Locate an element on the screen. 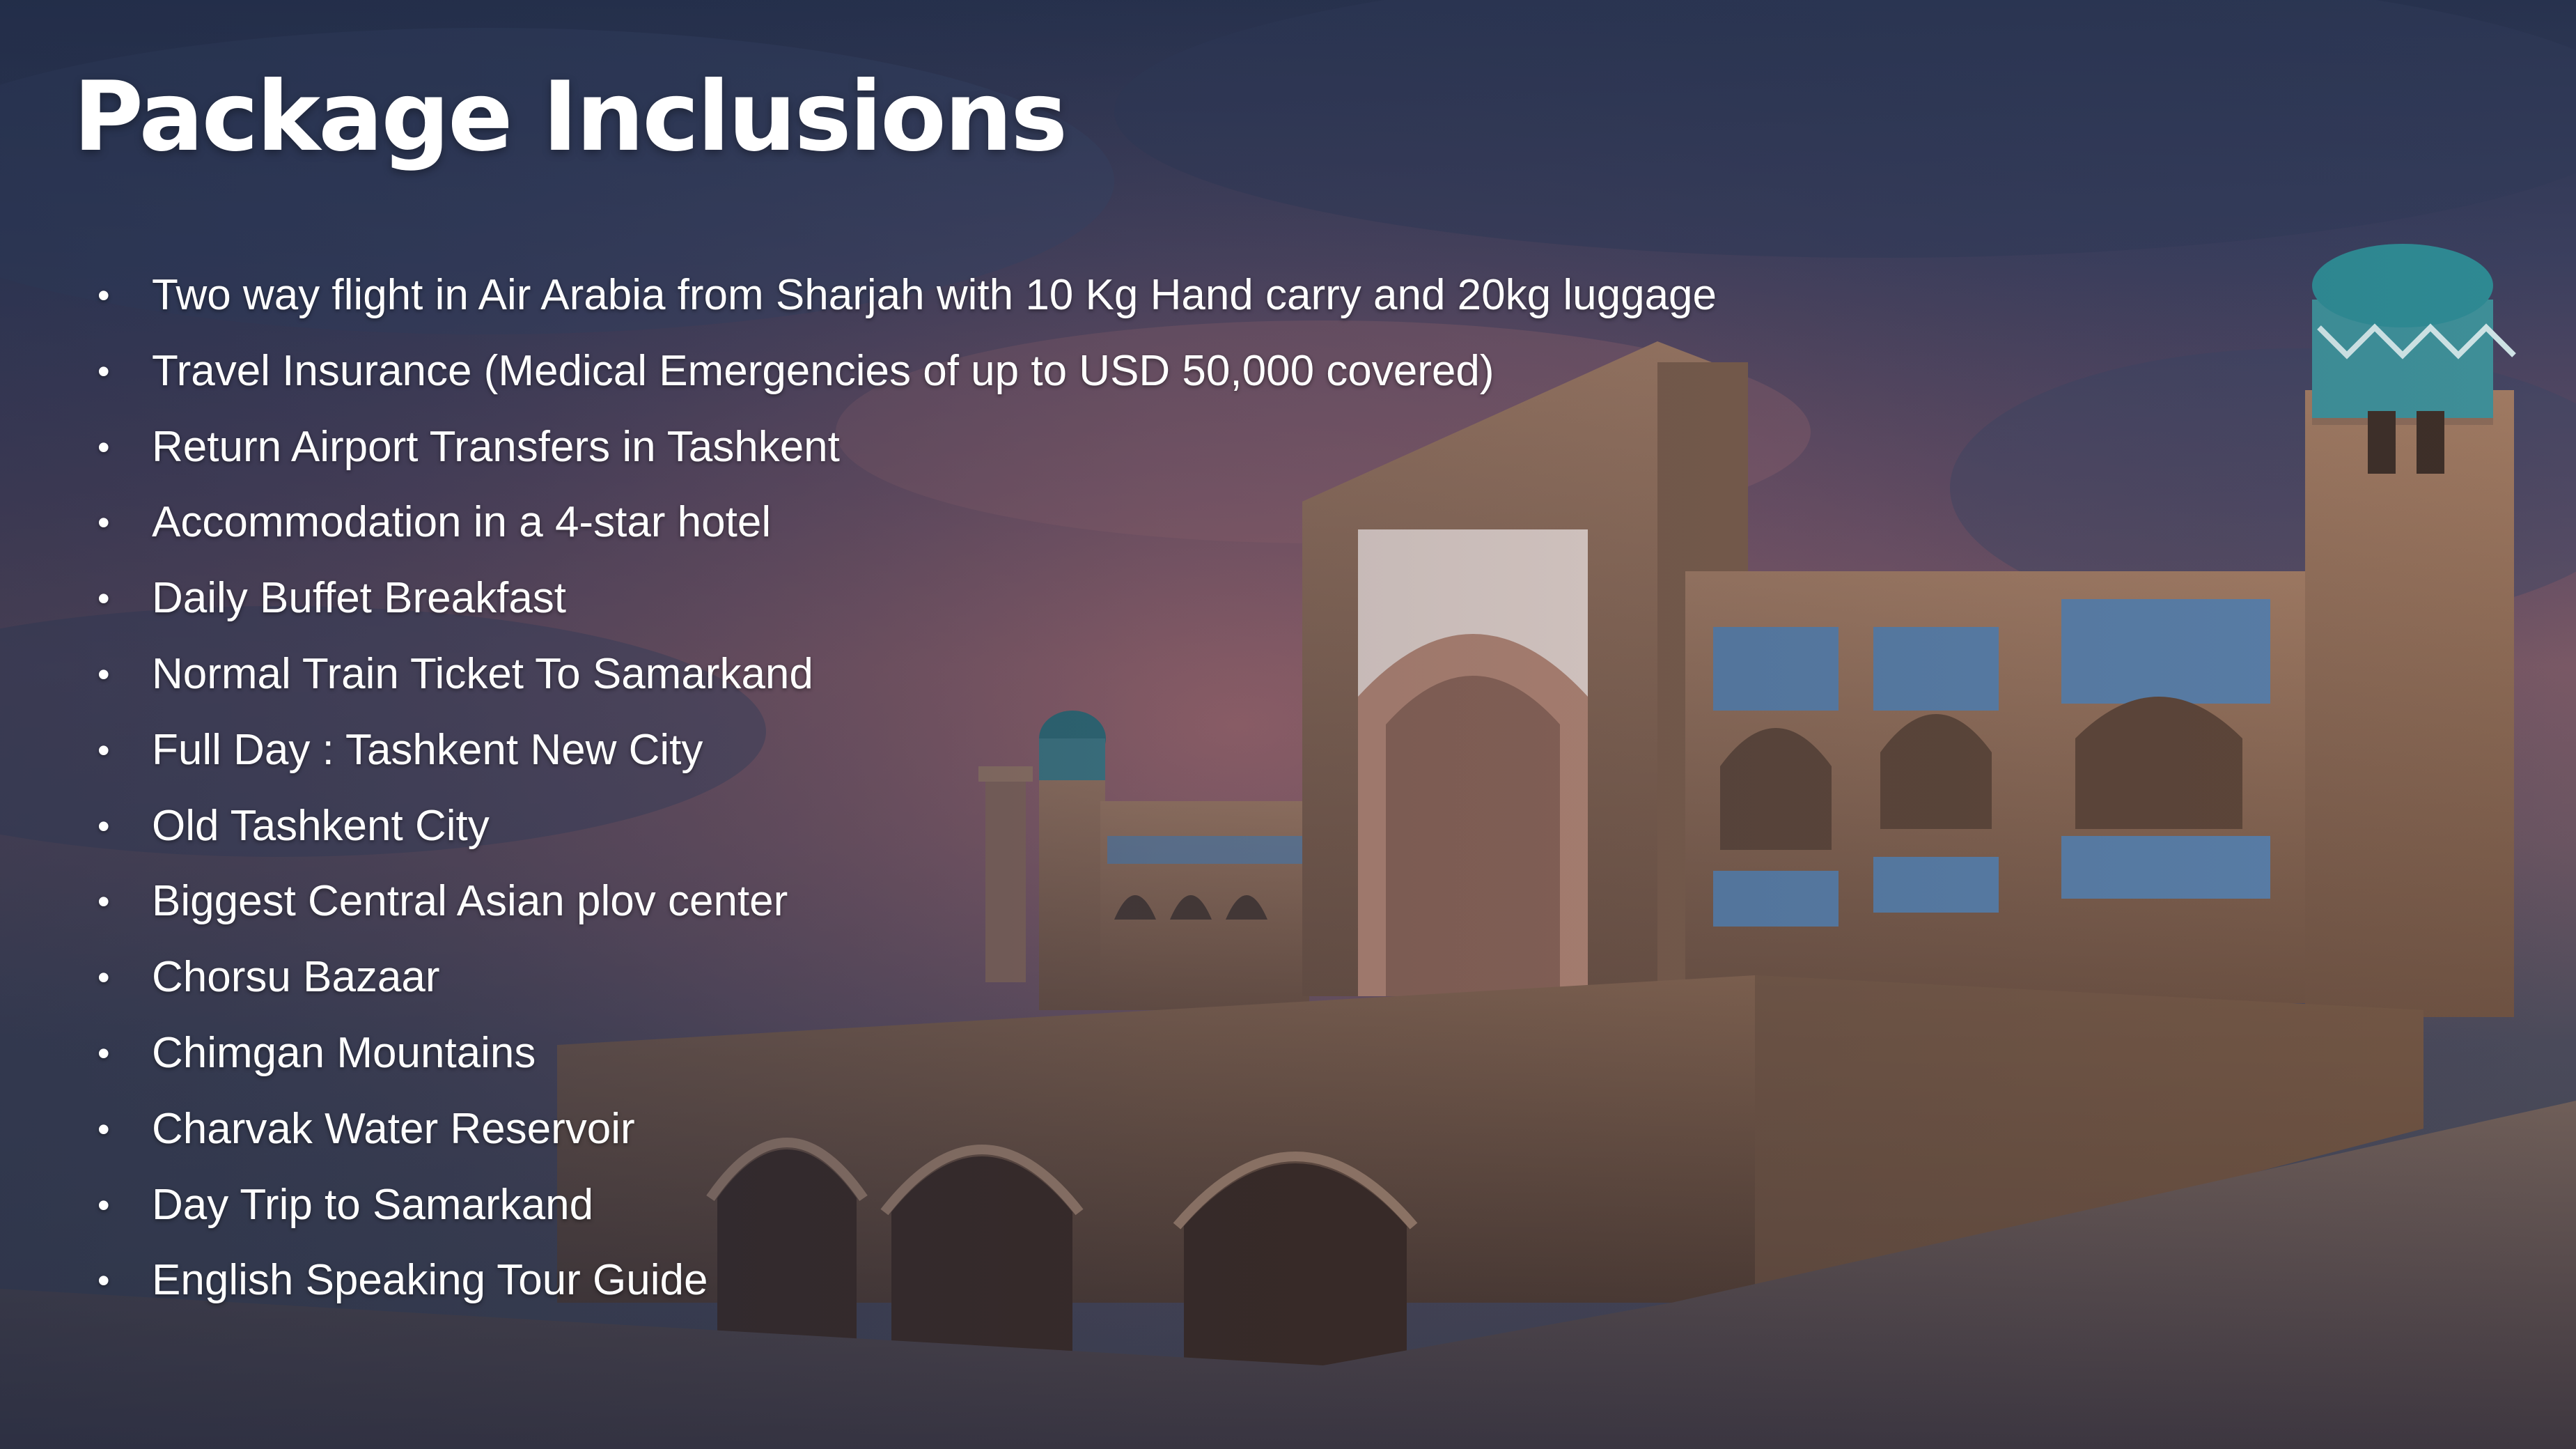 The width and height of the screenshot is (2576, 1449). list-item: • Full Day : Tashkent New City is located at coordinates (907, 751).